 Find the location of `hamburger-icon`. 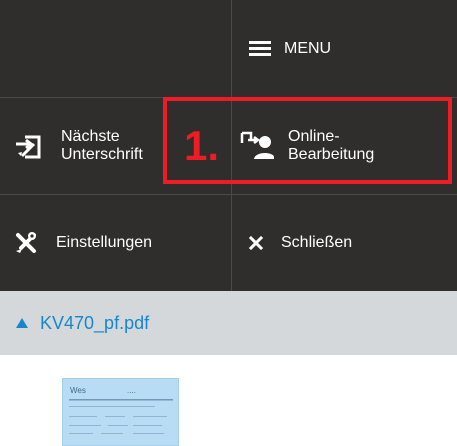

hamburger-icon is located at coordinates (260, 48).